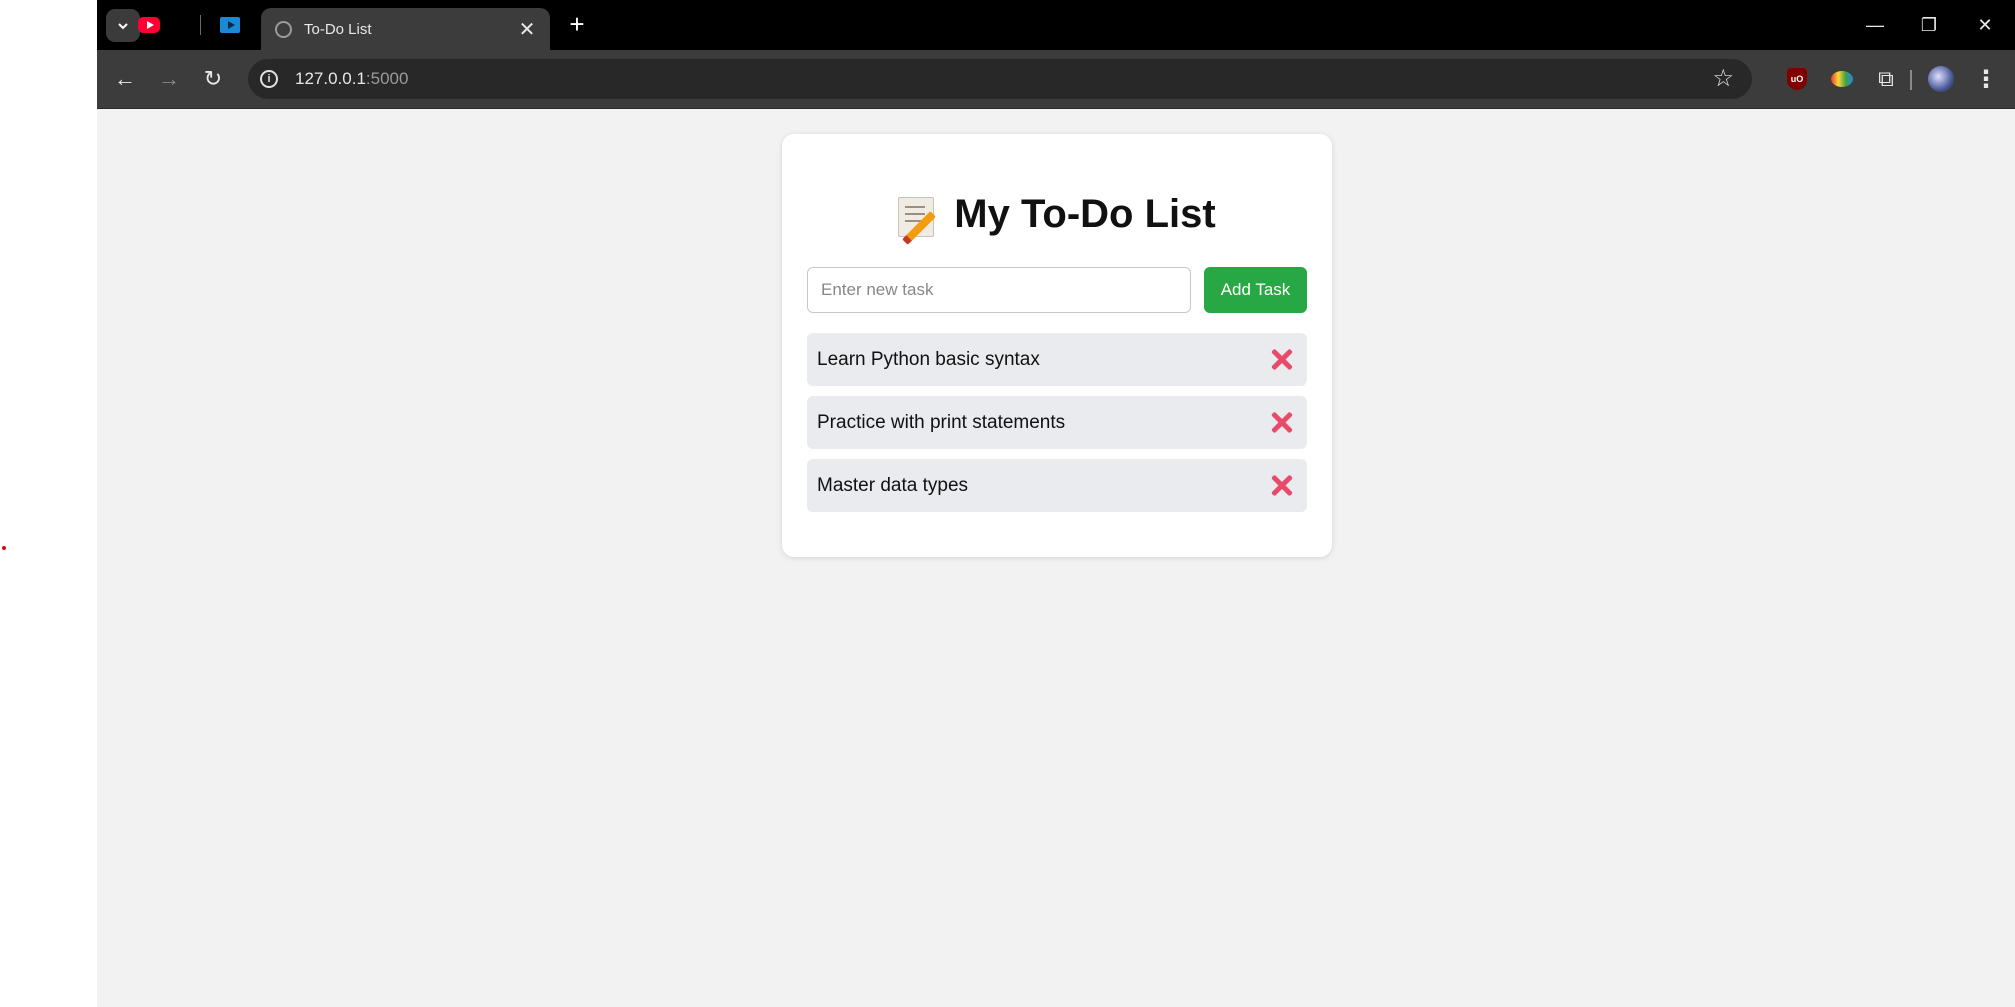  Describe the element at coordinates (405, 29) in the screenshot. I see `tab-todo-list: To-Do List ✕` at that location.